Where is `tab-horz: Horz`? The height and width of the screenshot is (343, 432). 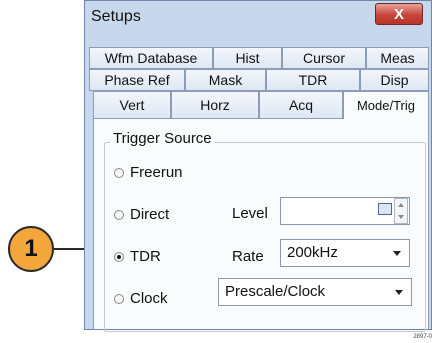 tab-horz: Horz is located at coordinates (215, 105).